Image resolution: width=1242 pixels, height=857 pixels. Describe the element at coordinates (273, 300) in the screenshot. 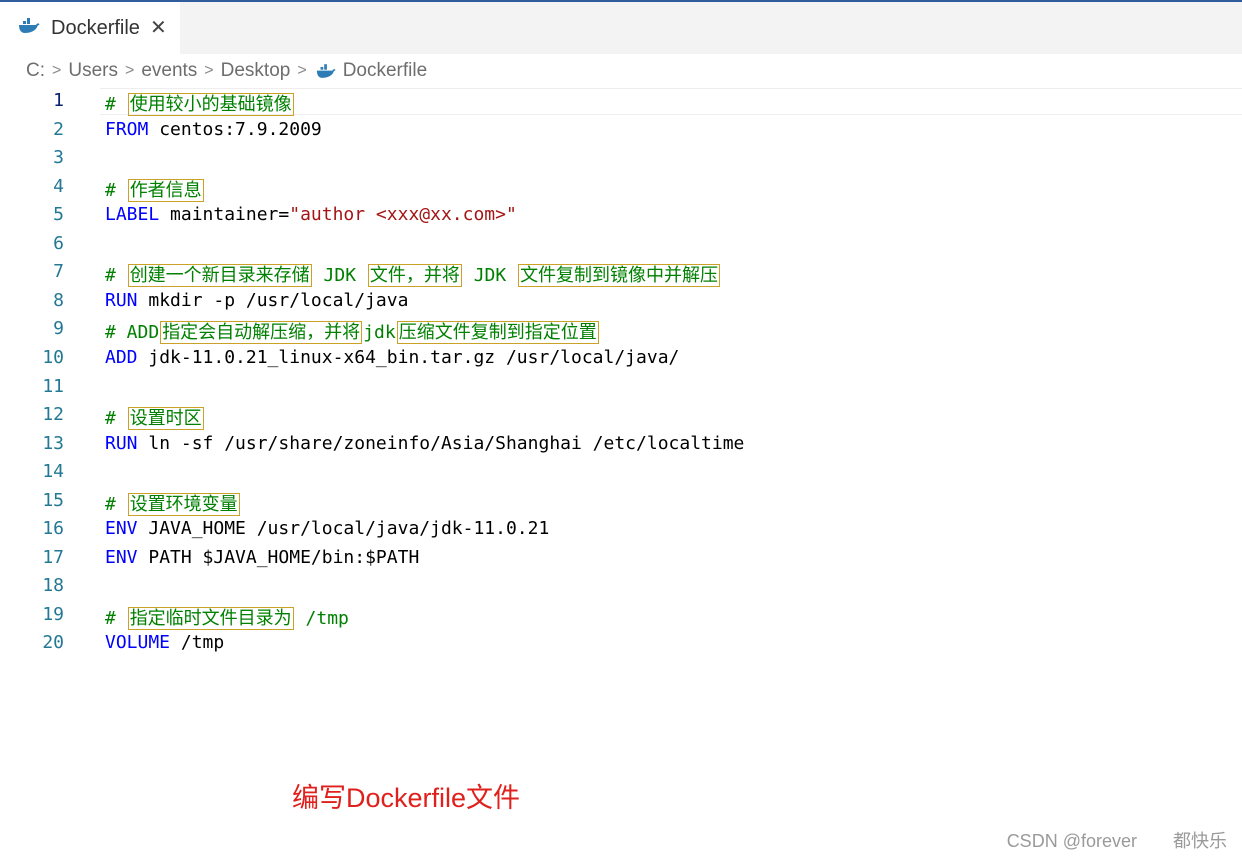

I see `text-token: mkdir -p /usr/local/java` at that location.